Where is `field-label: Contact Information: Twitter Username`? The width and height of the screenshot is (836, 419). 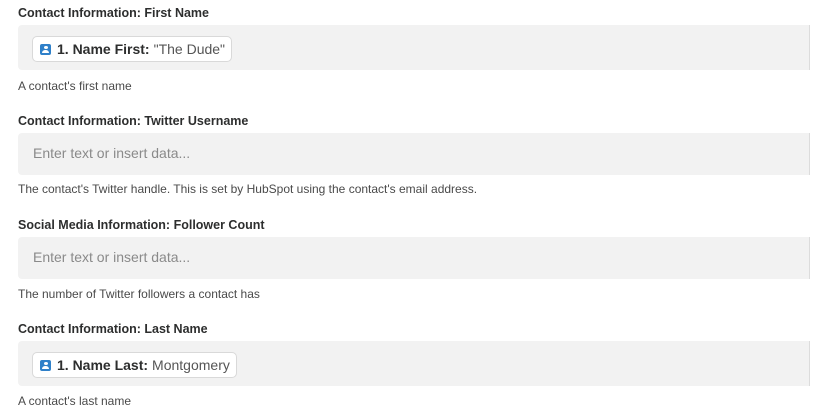
field-label: Contact Information: Twitter Username is located at coordinates (133, 121).